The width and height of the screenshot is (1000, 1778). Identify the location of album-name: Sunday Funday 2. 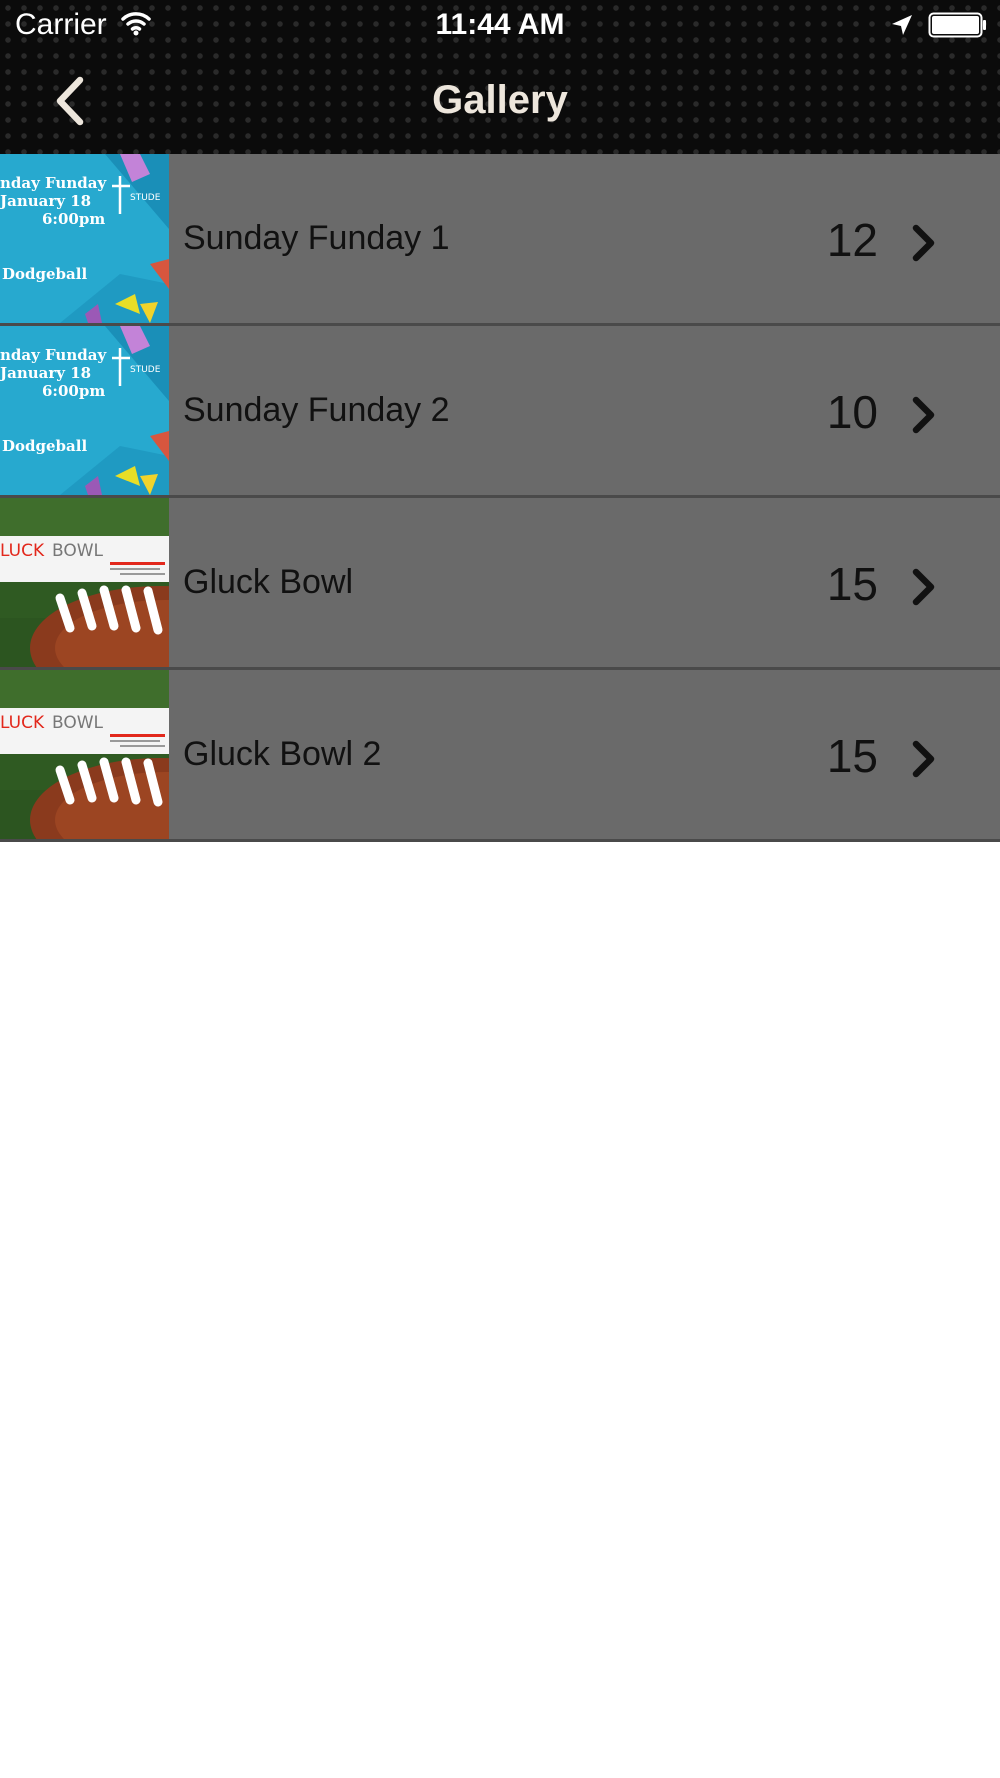
(316, 410).